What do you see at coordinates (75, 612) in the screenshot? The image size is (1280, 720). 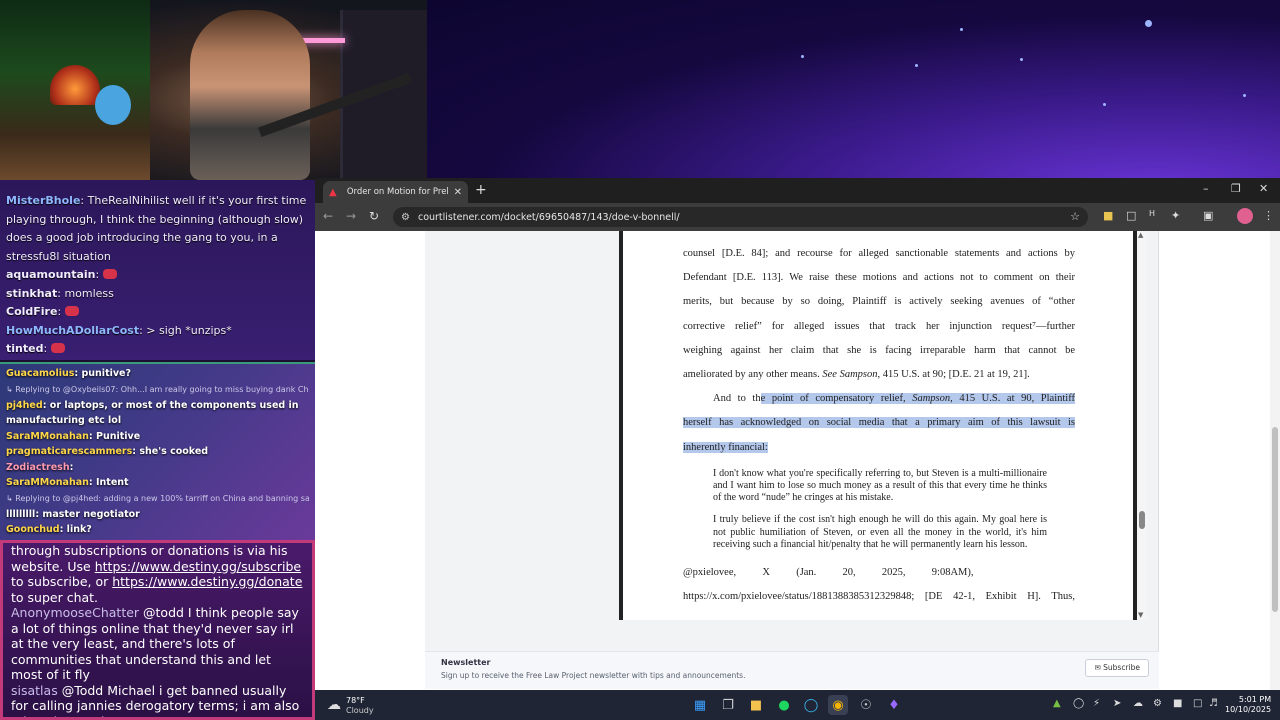 I see `chat-username: AnonymooseChatter` at bounding box center [75, 612].